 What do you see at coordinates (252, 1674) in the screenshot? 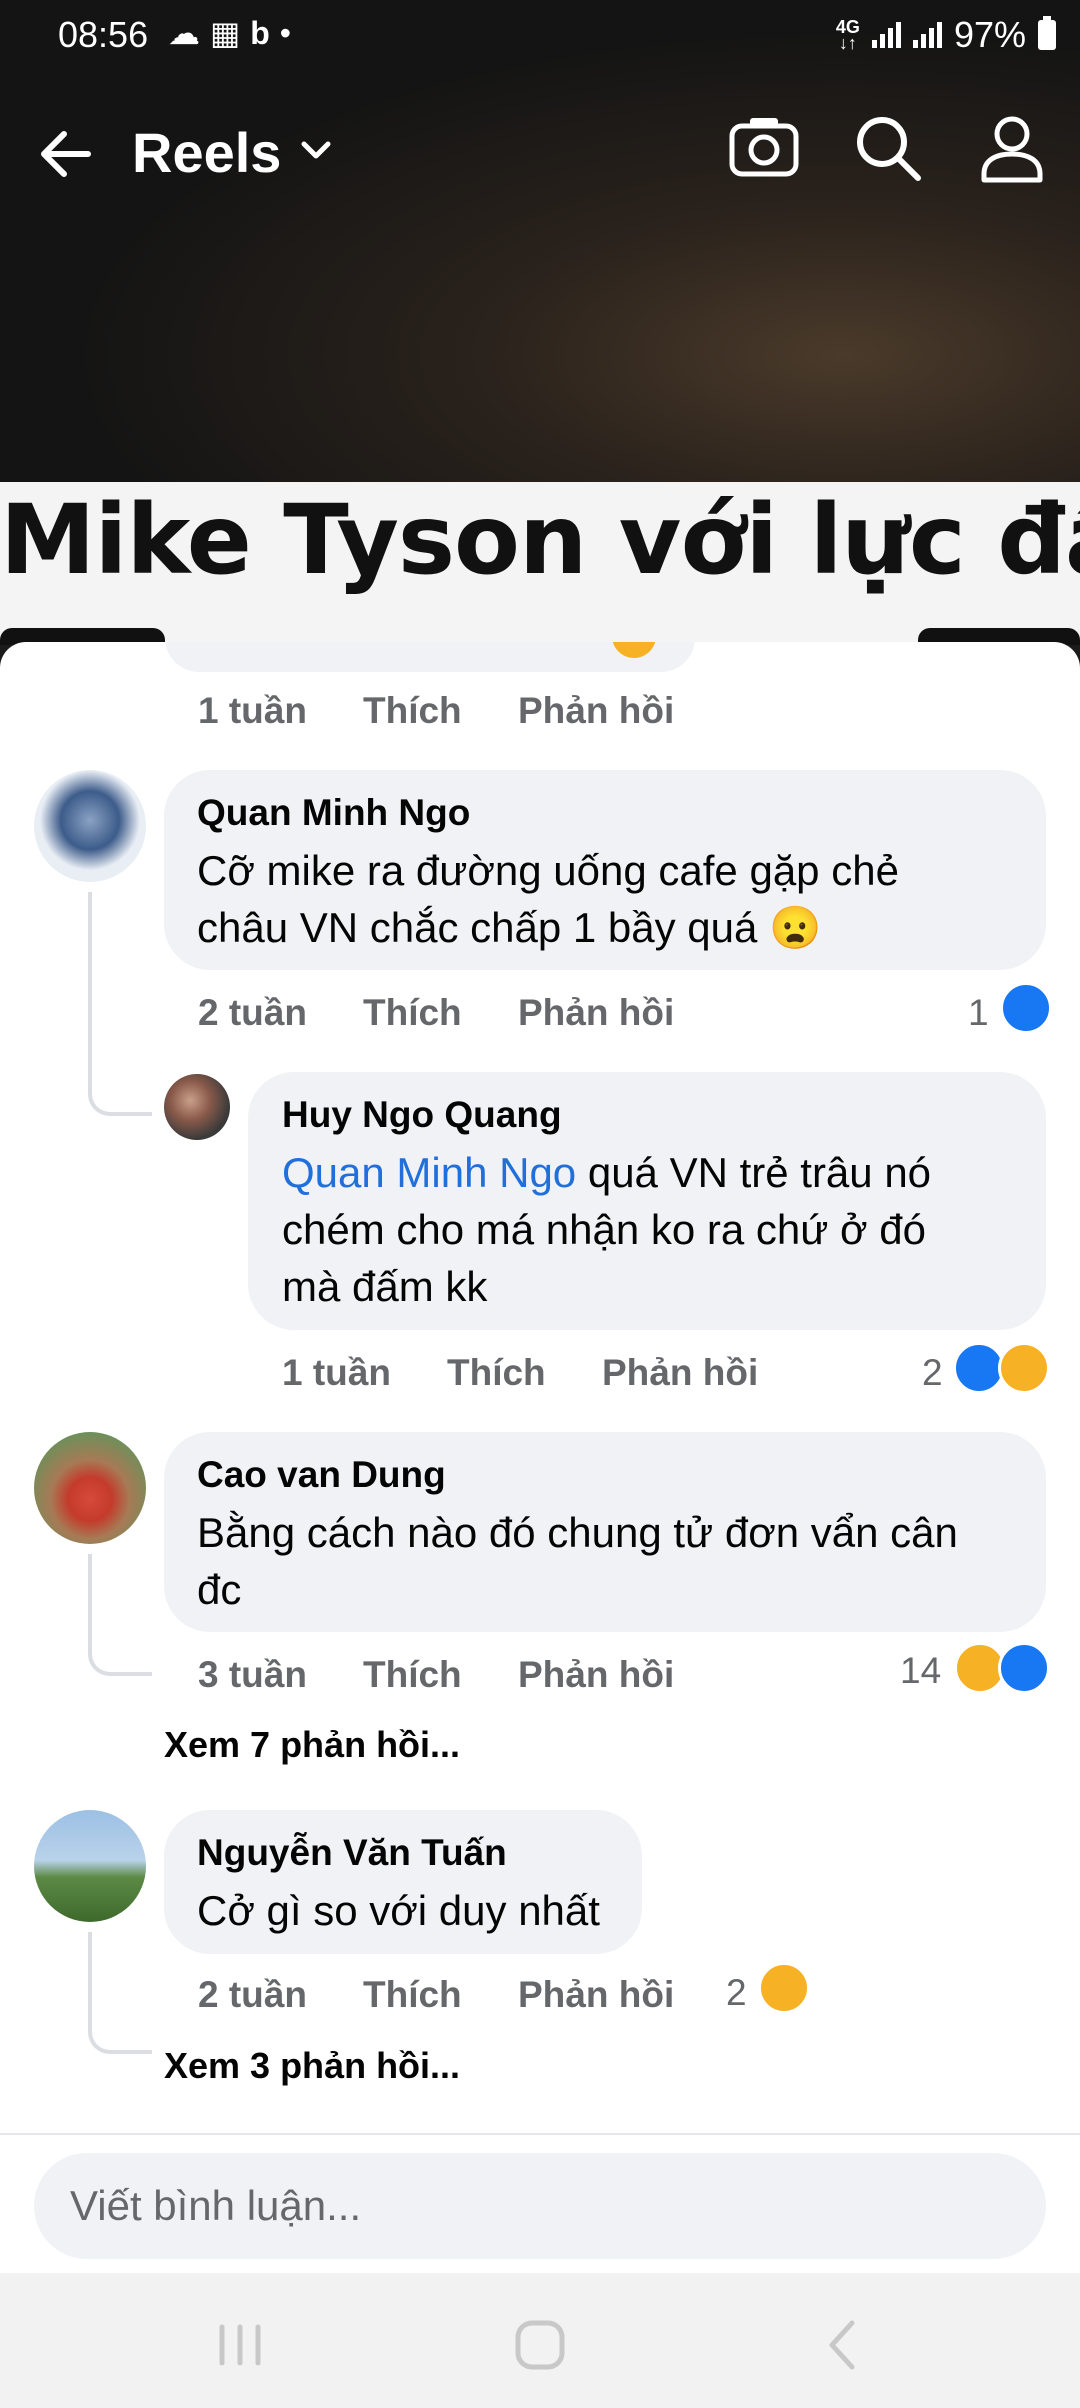
I see `comment-time: 3 tuần` at bounding box center [252, 1674].